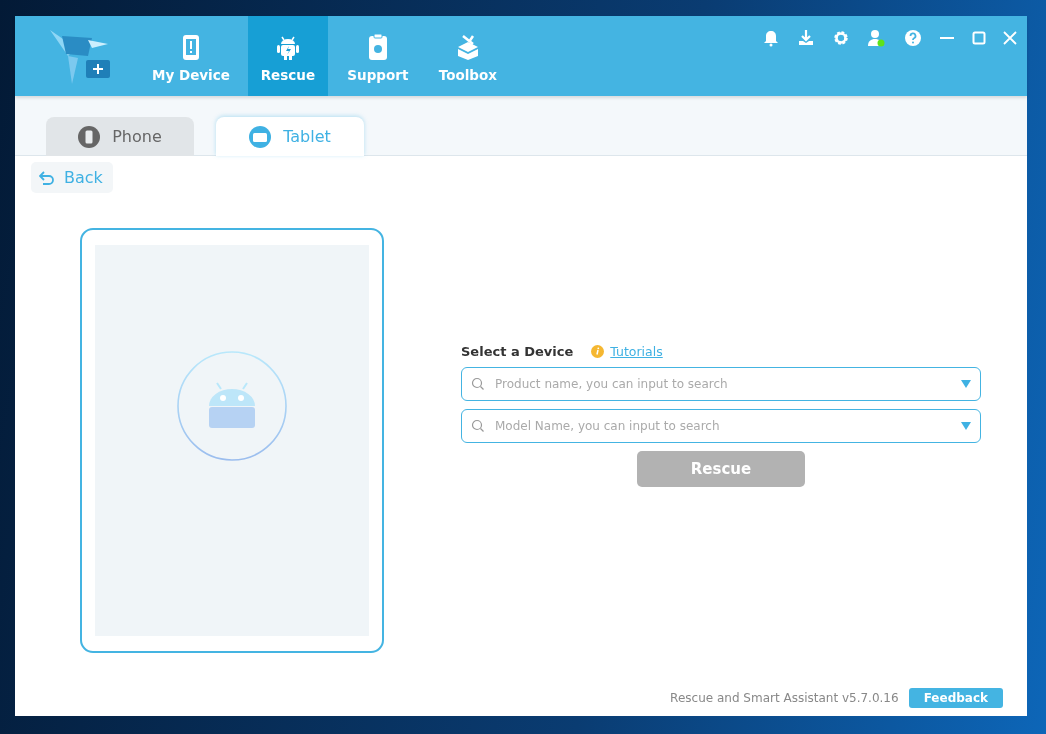 This screenshot has width=1046, height=734. Describe the element at coordinates (598, 351) in the screenshot. I see `info-icon` at that location.